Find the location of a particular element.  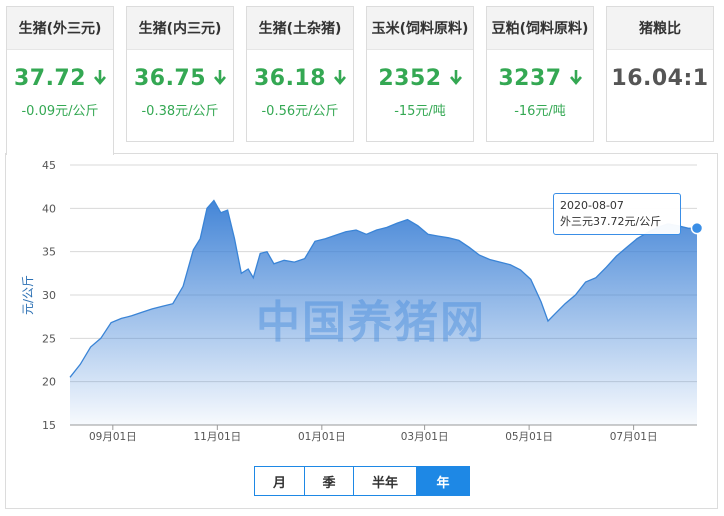

tab-change: -0.09元/公斤 is located at coordinates (60, 111).